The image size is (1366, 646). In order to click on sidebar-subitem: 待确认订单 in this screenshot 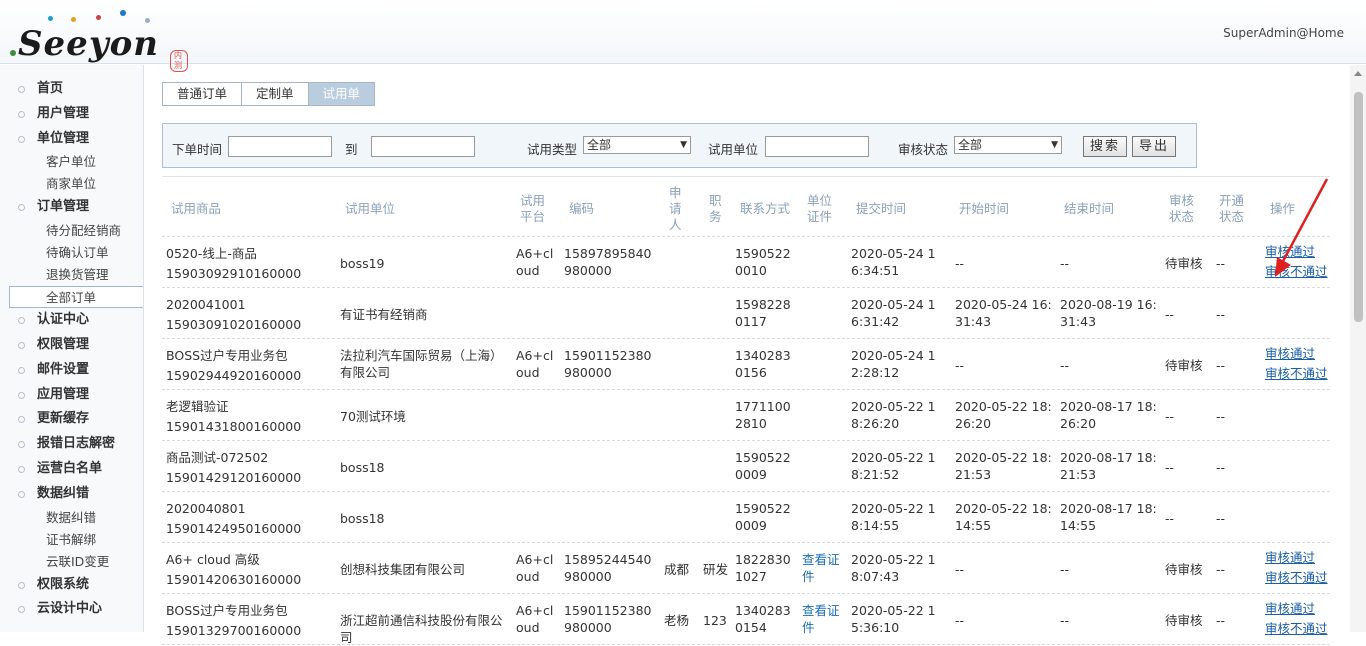, I will do `click(71, 253)`.